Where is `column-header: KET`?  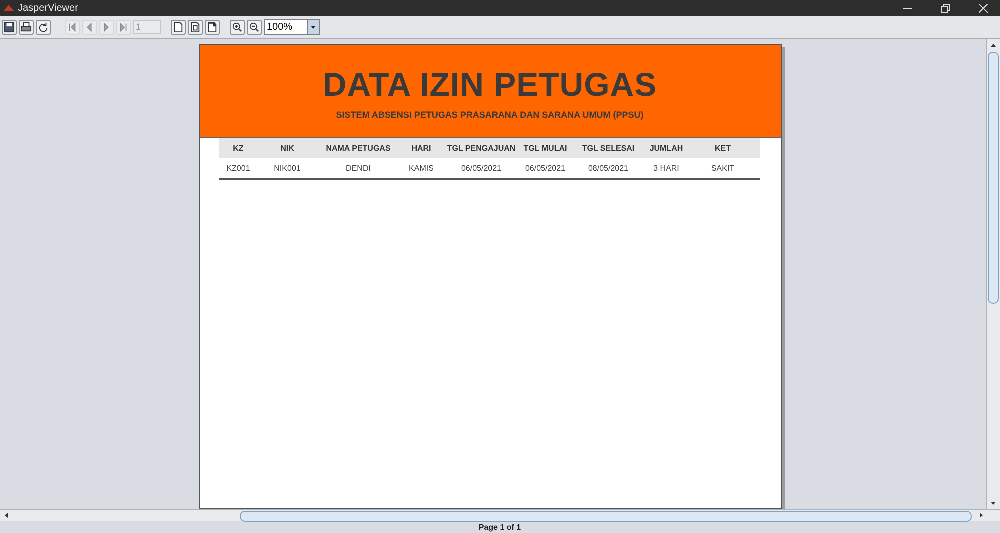
column-header: KET is located at coordinates (723, 148).